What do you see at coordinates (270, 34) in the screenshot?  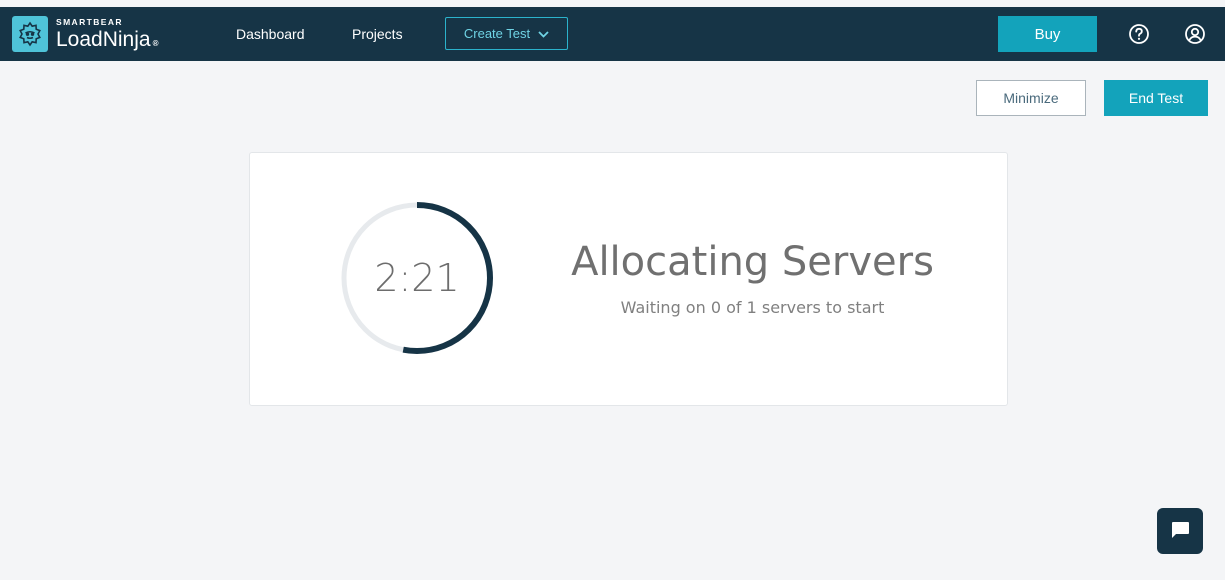 I see `nav-dashboard: Dashboard` at bounding box center [270, 34].